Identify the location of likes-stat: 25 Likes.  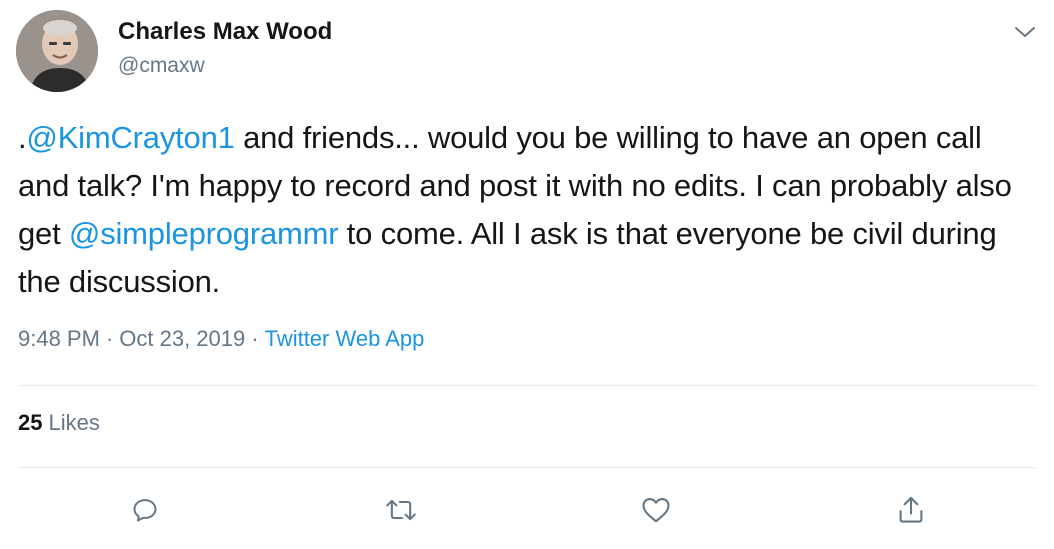
(59, 423).